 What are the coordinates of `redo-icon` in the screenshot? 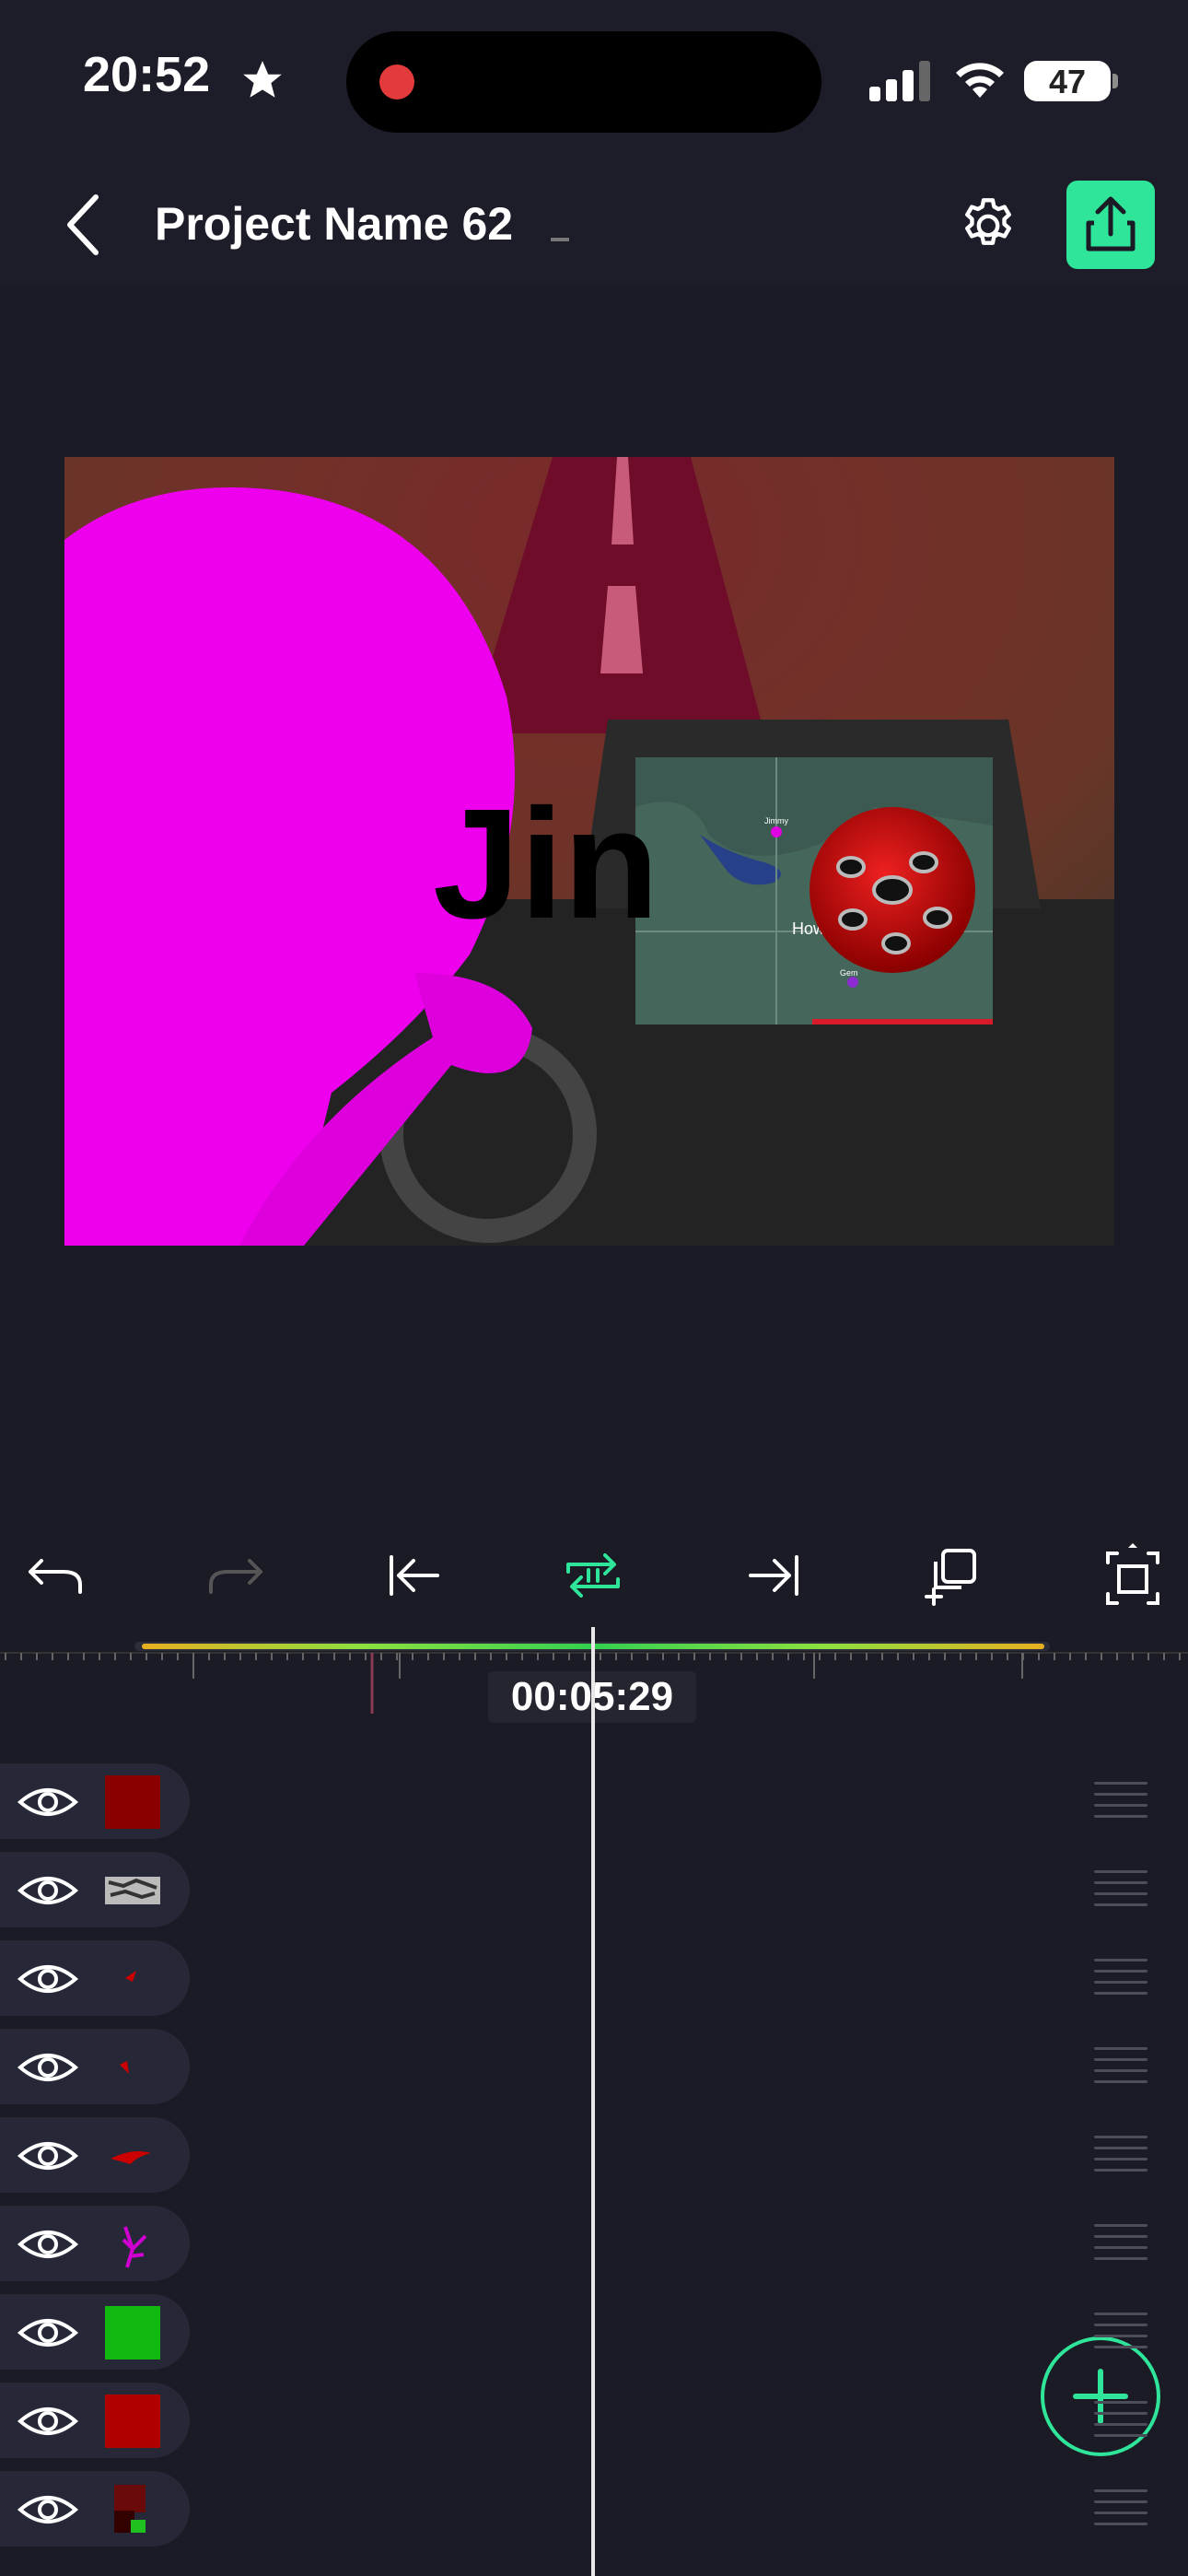 It's located at (235, 1576).